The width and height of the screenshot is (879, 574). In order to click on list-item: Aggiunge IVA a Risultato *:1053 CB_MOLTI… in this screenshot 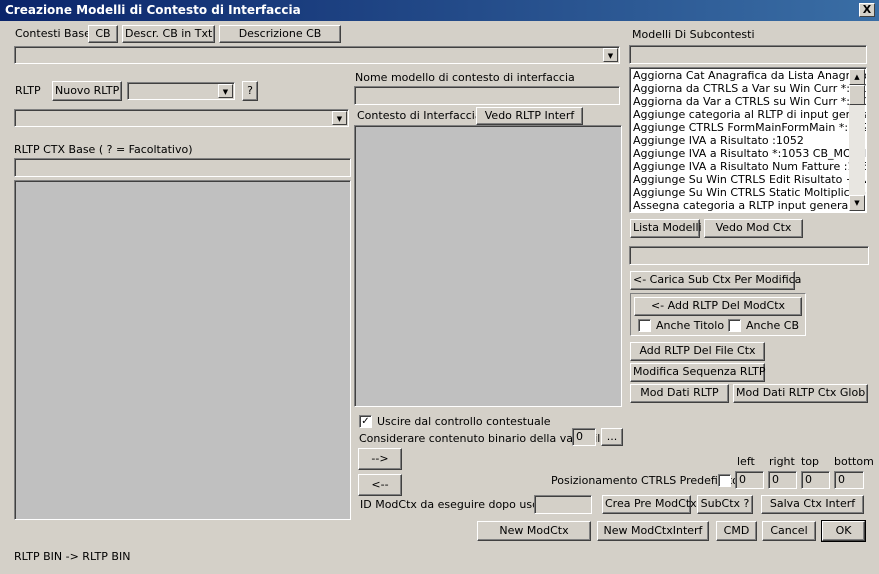, I will do `click(749, 153)`.